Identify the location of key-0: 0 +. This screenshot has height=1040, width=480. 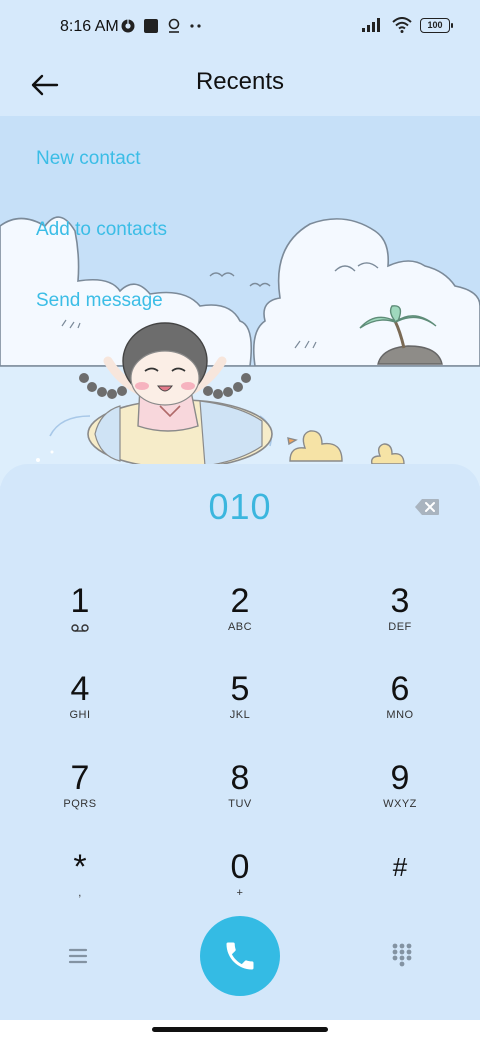
(240, 884).